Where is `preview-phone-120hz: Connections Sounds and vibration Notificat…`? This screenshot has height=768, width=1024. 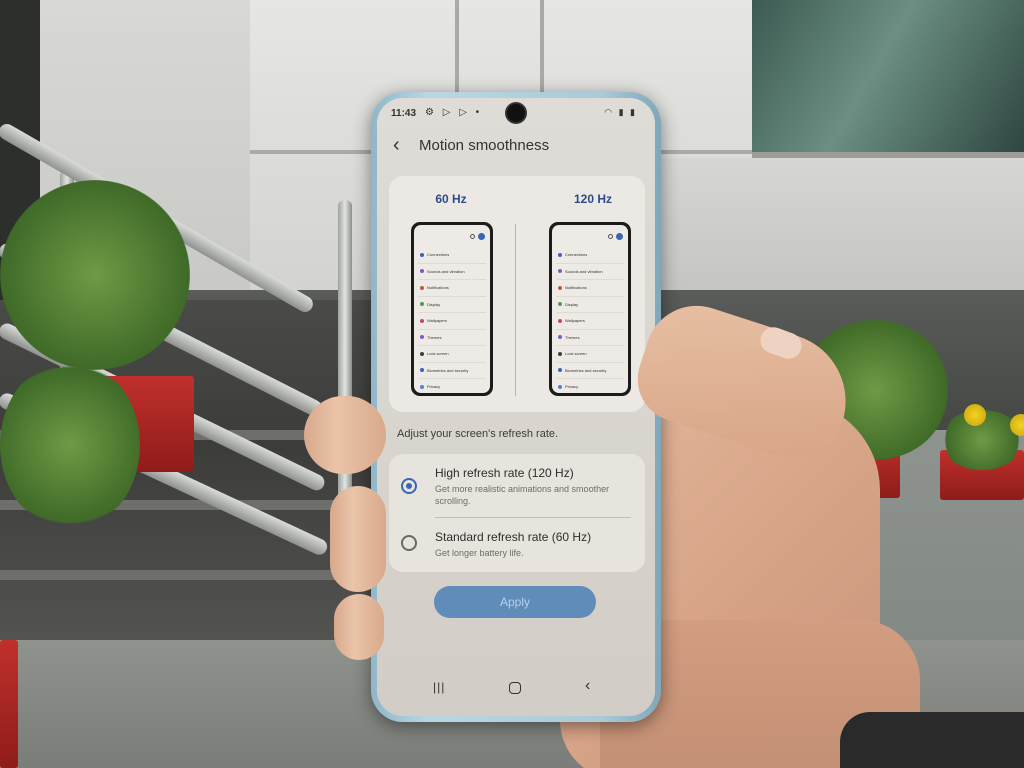 preview-phone-120hz: Connections Sounds and vibration Notificat… is located at coordinates (590, 309).